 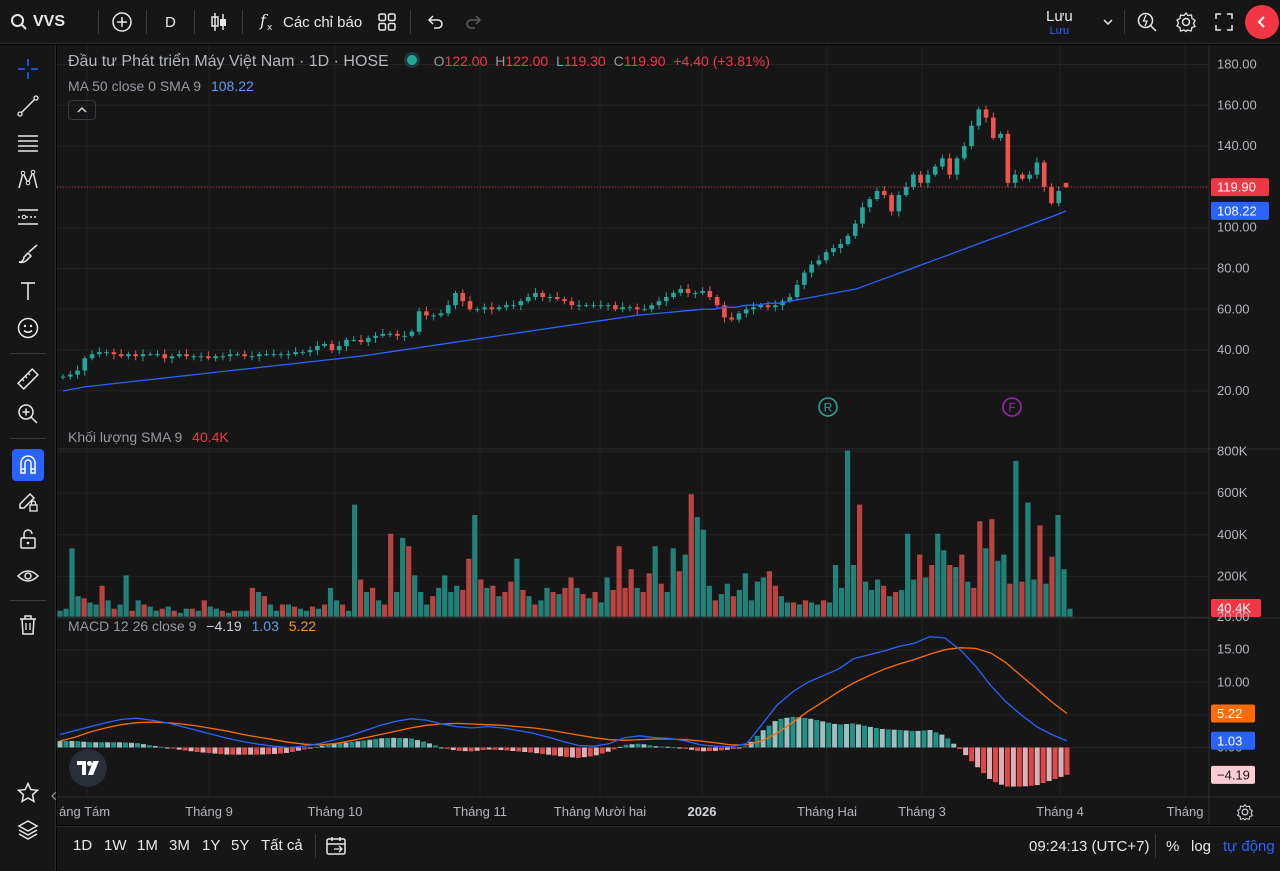 I want to click on undo-icon, so click(x=435, y=22).